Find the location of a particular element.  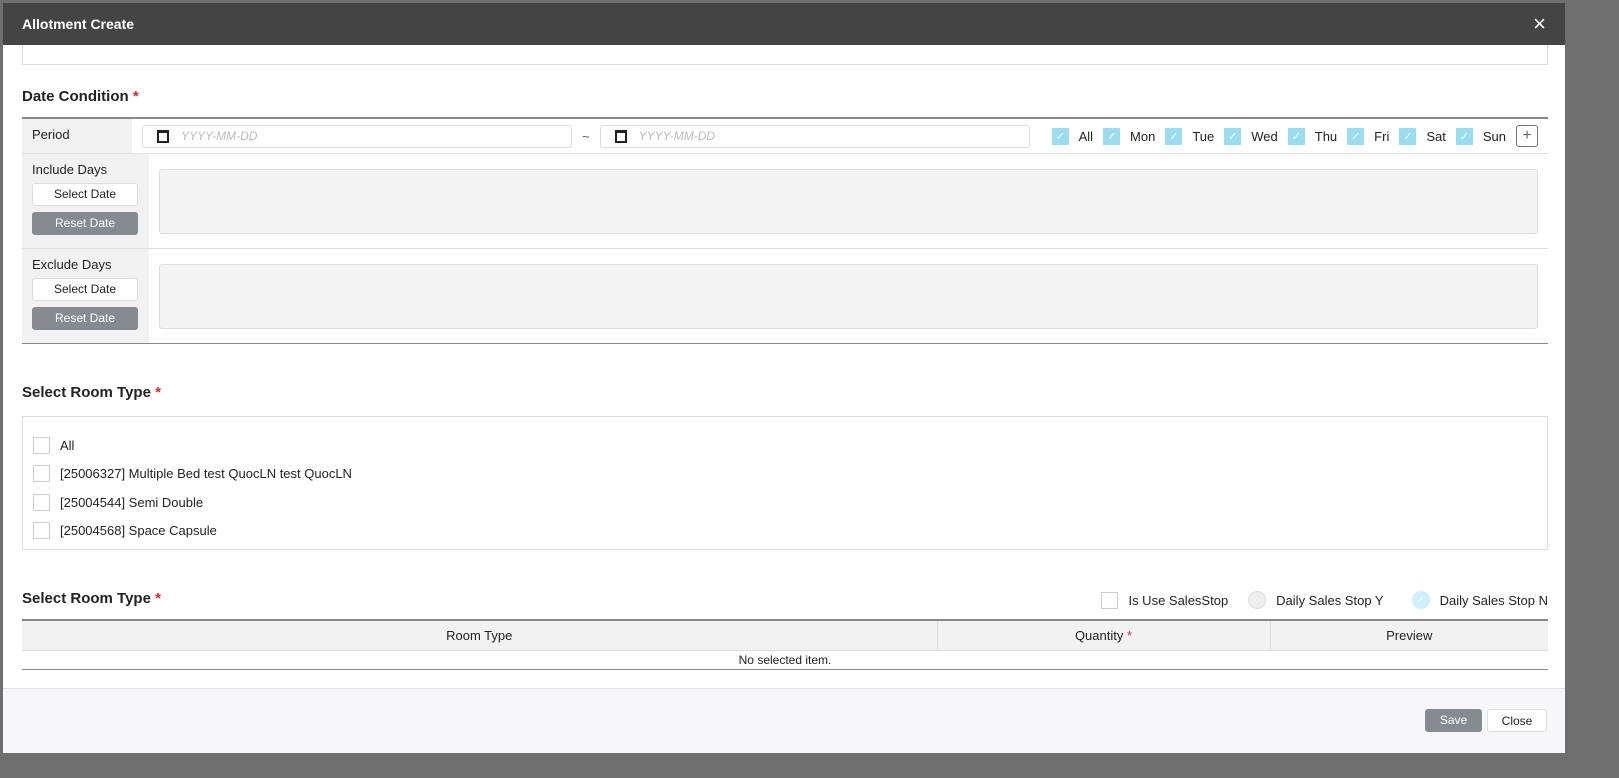

day-label: Tue is located at coordinates (1203, 136).